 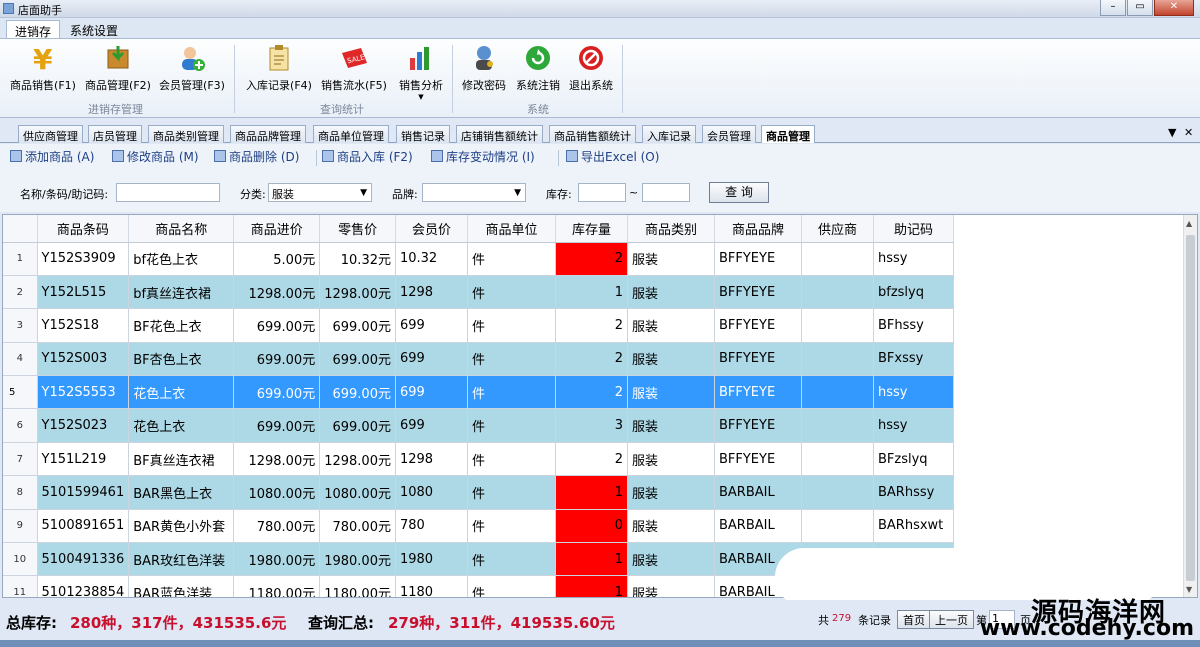 What do you see at coordinates (591, 559) in the screenshot?
I see `cell-stock: 1` at bounding box center [591, 559].